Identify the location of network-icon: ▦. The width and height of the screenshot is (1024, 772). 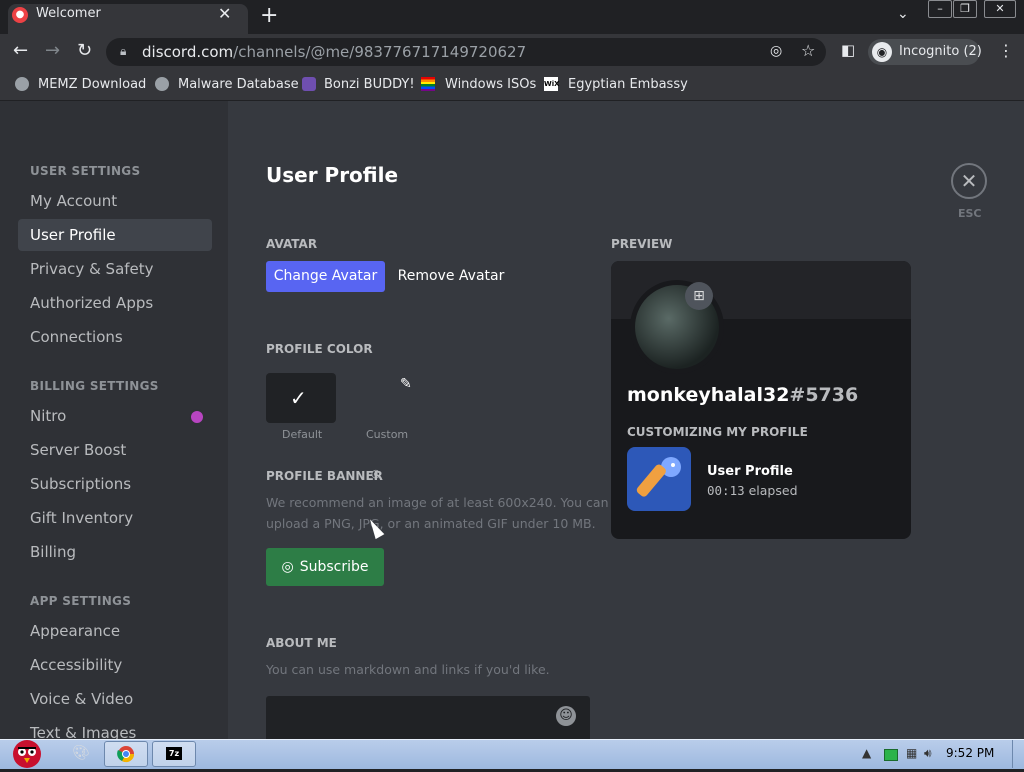
(911, 753).